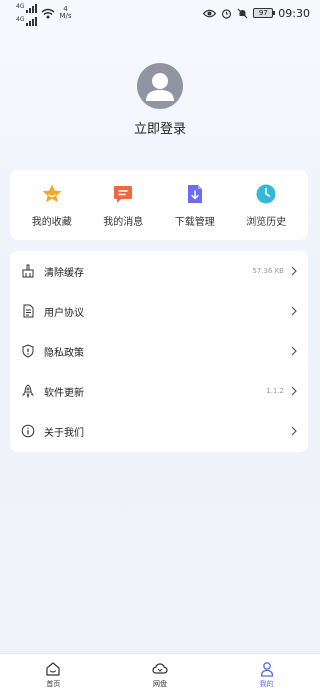 This screenshot has width=320, height=693. Describe the element at coordinates (28, 431) in the screenshot. I see `info-icon` at that location.